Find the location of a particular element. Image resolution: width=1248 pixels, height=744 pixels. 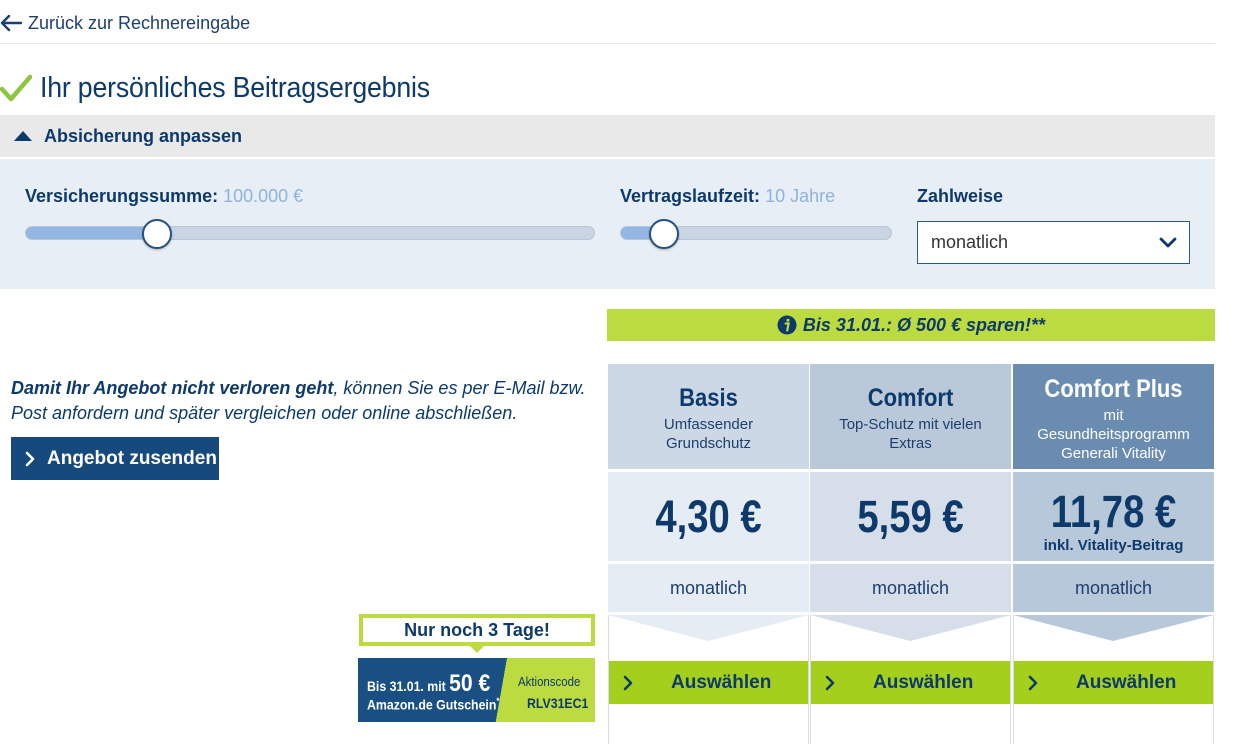

coupon-line2: Amazon.de Gutschein* is located at coordinates (433, 704).